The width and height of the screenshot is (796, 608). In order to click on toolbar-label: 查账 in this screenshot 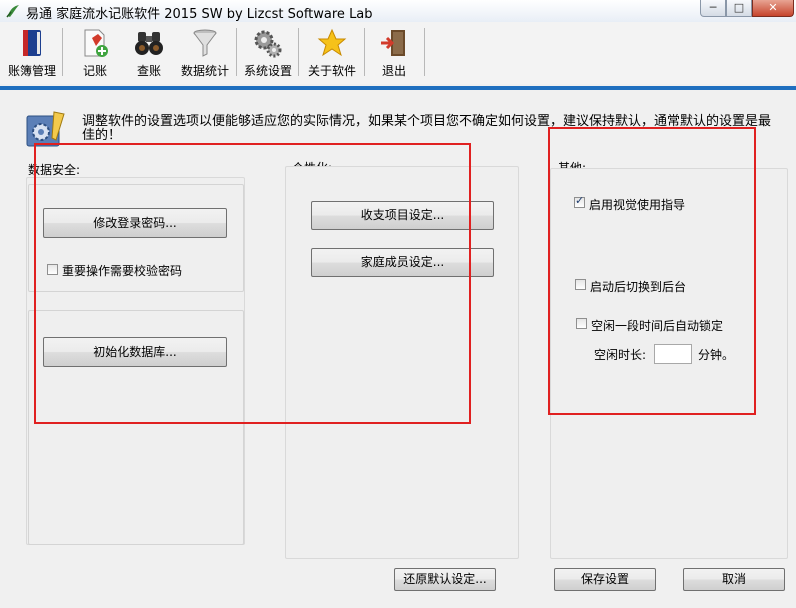, I will do `click(148, 71)`.